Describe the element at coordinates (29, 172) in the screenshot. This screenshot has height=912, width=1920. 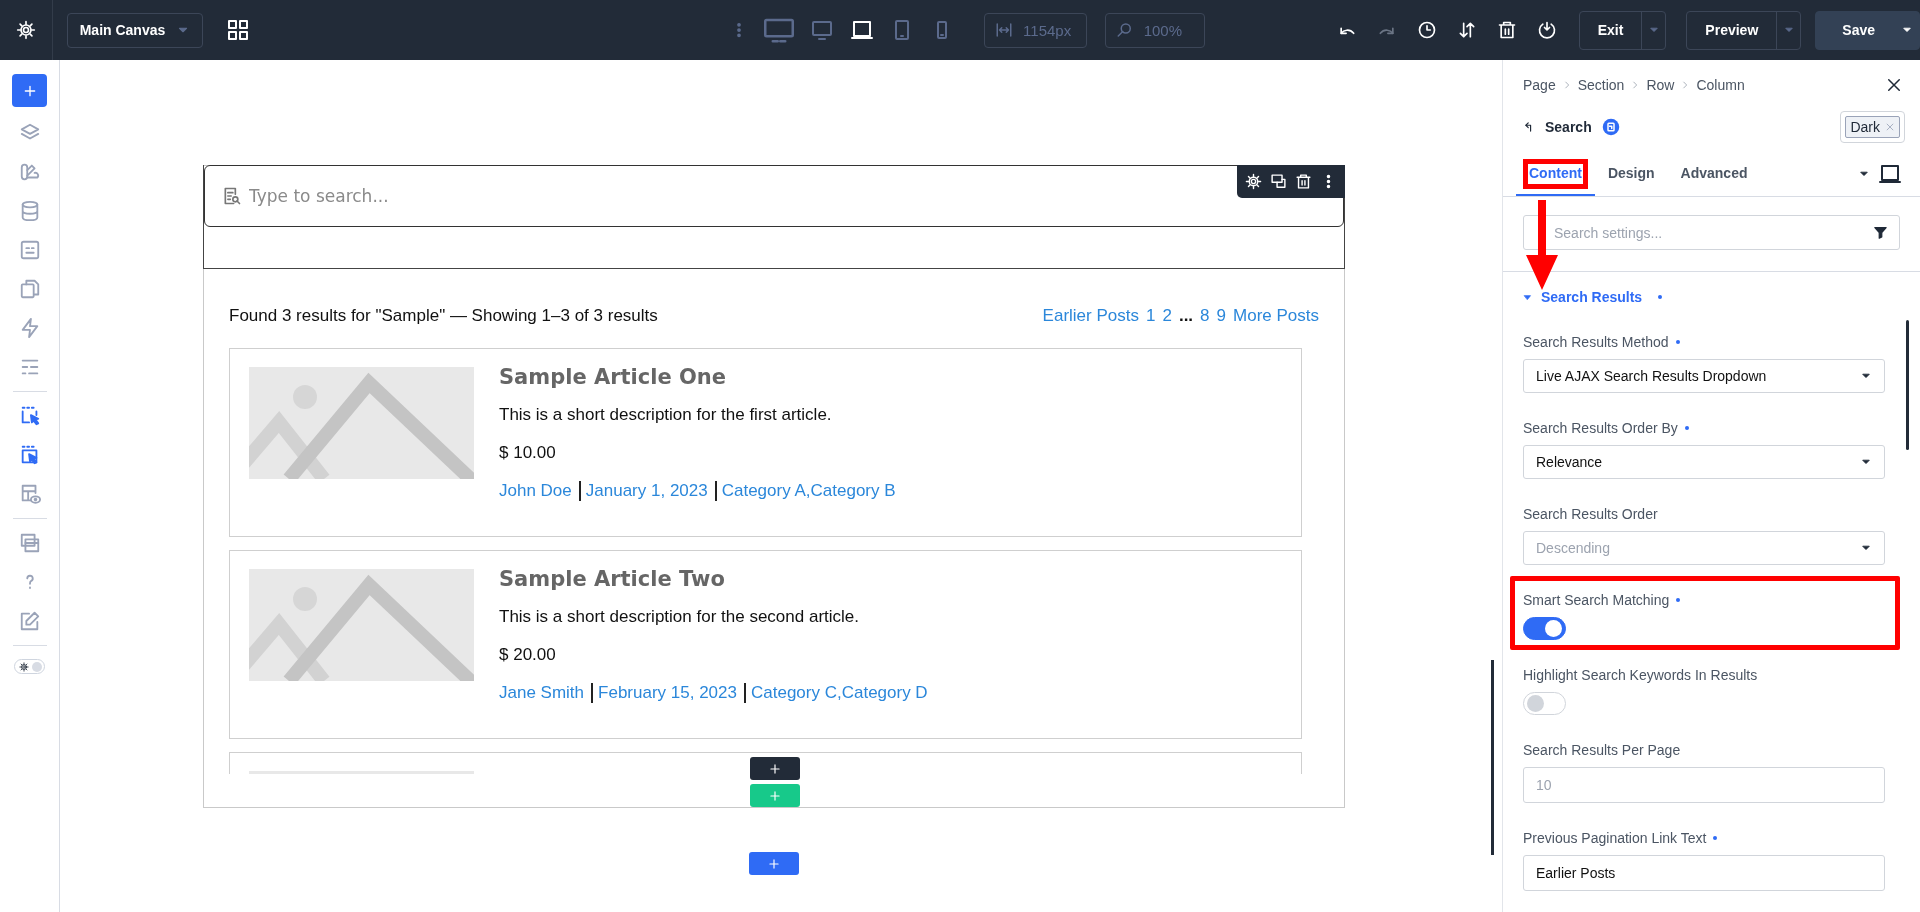
I see `shapes-icon` at that location.